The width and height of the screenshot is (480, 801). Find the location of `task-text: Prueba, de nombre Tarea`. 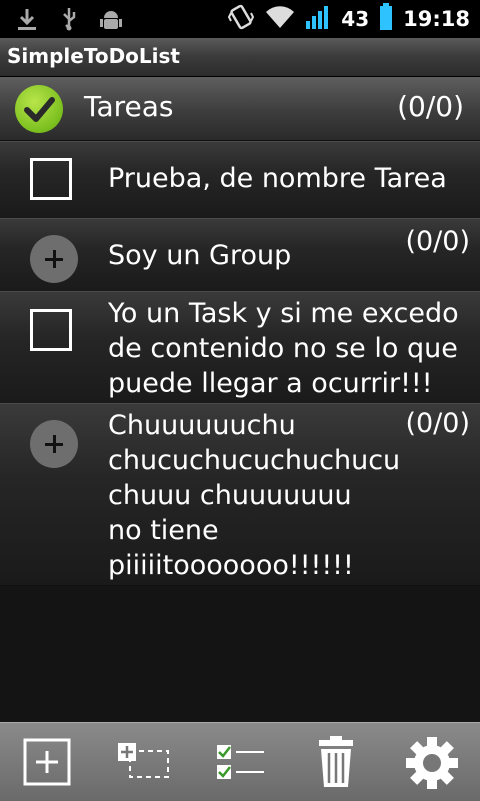

task-text: Prueba, de nombre Tarea is located at coordinates (277, 178).